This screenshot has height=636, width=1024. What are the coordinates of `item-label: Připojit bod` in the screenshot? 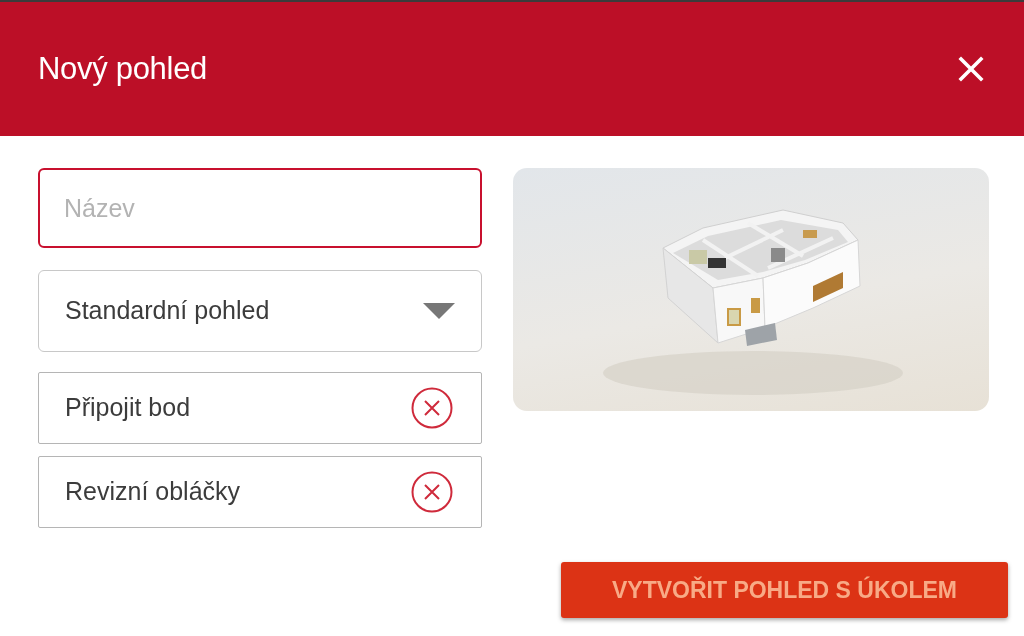 It's located at (128, 408).